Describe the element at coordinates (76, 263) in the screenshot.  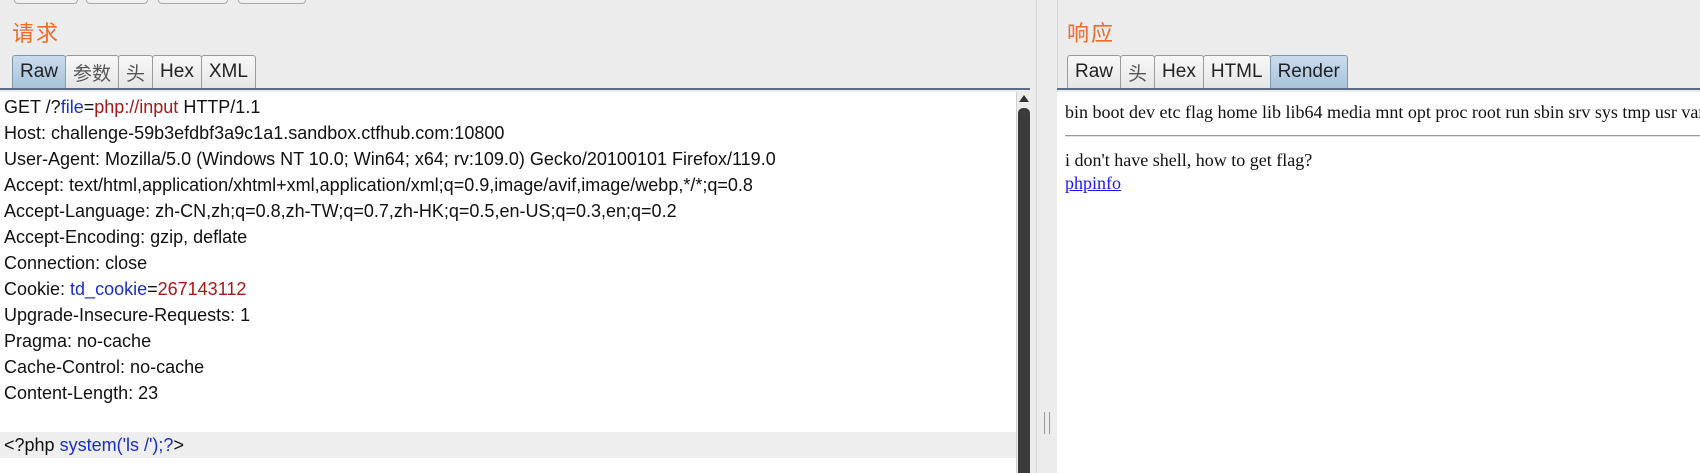
I see `request-line: Connection: close` at that location.